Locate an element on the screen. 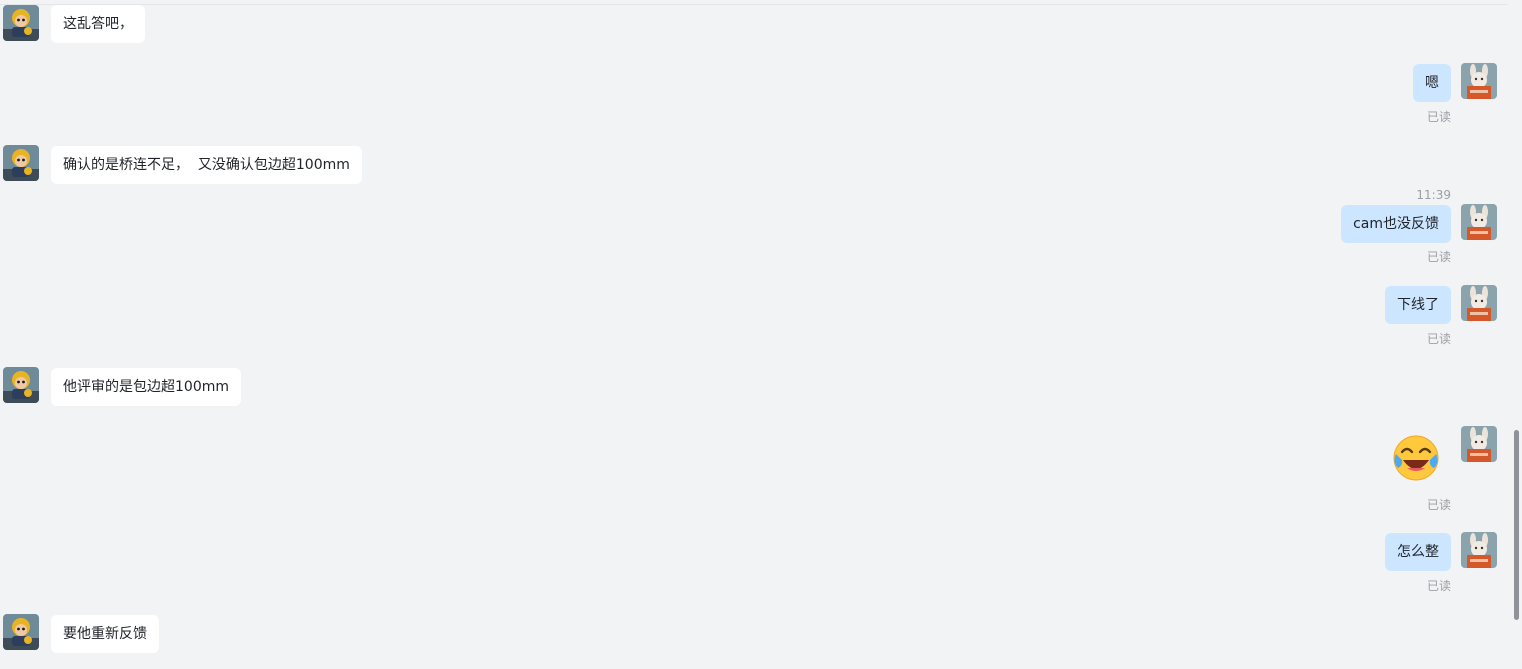  crying-laughing-emoji-icon is located at coordinates (1416, 458).